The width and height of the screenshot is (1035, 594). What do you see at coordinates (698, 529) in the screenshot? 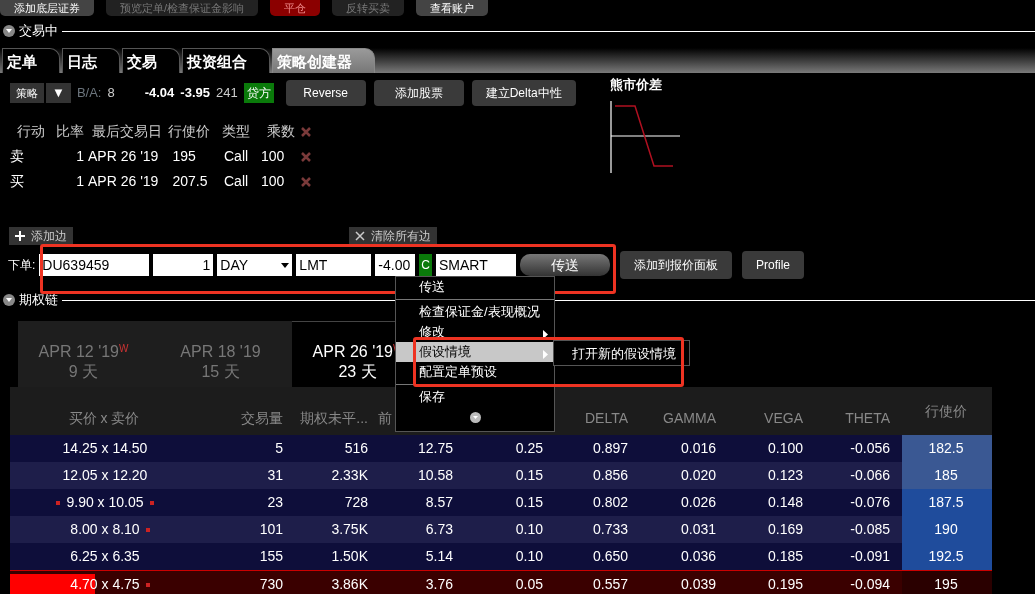
I see `table-cell-text: 0.031` at bounding box center [698, 529].